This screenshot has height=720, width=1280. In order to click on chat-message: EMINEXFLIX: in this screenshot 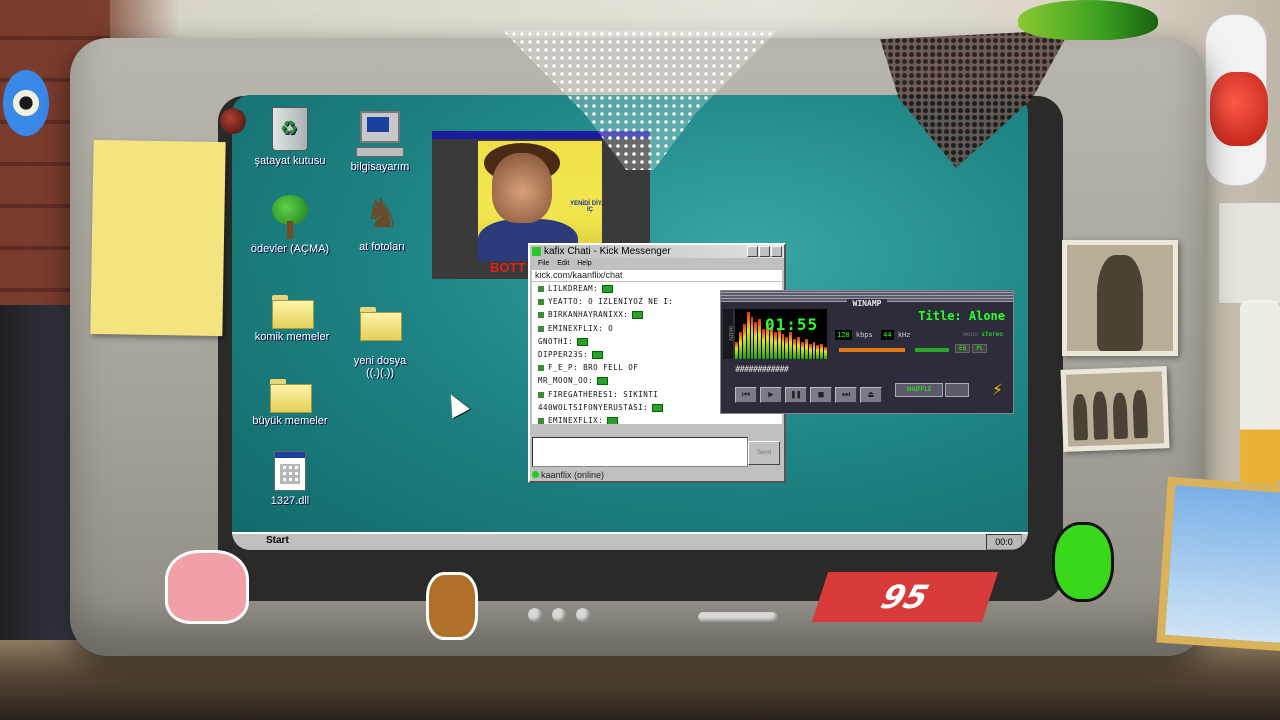, I will do `click(657, 419)`.